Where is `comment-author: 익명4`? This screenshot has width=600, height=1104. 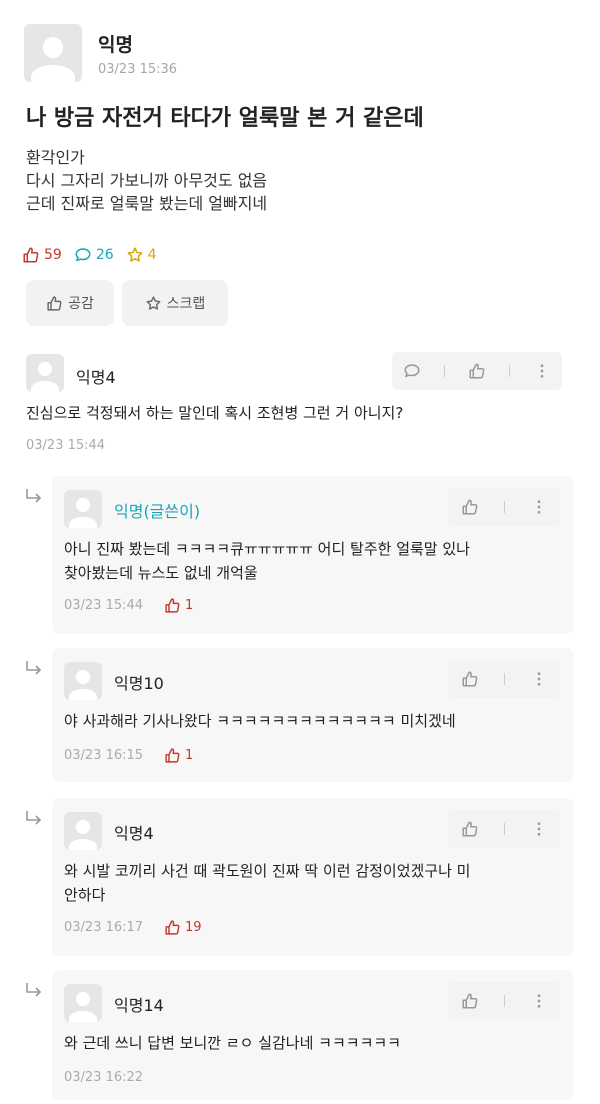
comment-author: 익명4 is located at coordinates (96, 377).